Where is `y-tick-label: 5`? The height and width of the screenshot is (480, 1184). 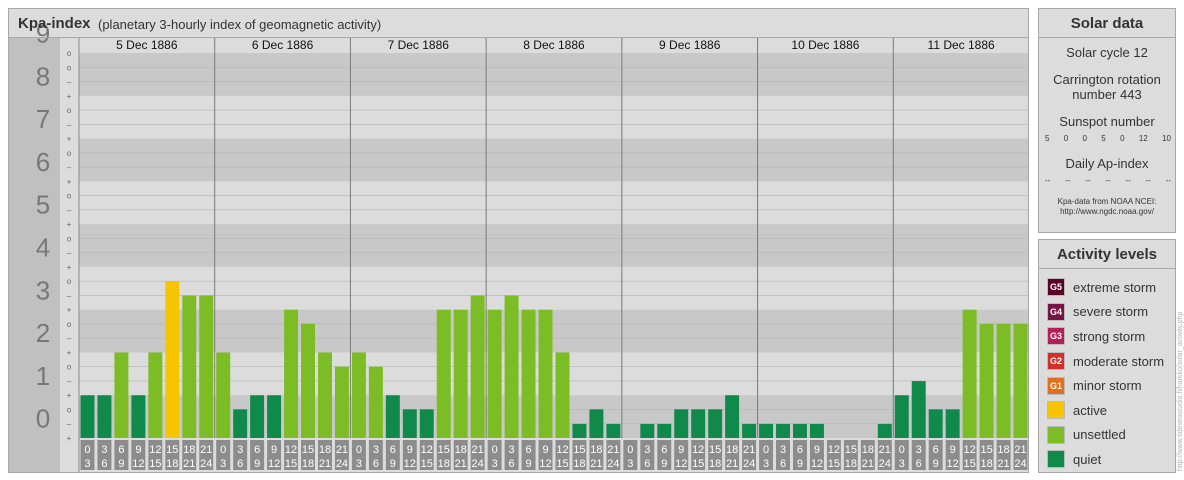
y-tick-label: 5 is located at coordinates (43, 205).